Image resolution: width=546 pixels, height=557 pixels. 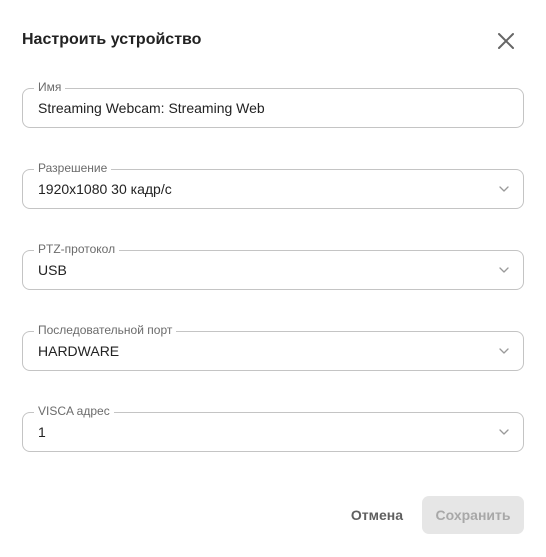 I want to click on serial-port-select: Последовательной порт HARDWARE, so click(x=273, y=347).